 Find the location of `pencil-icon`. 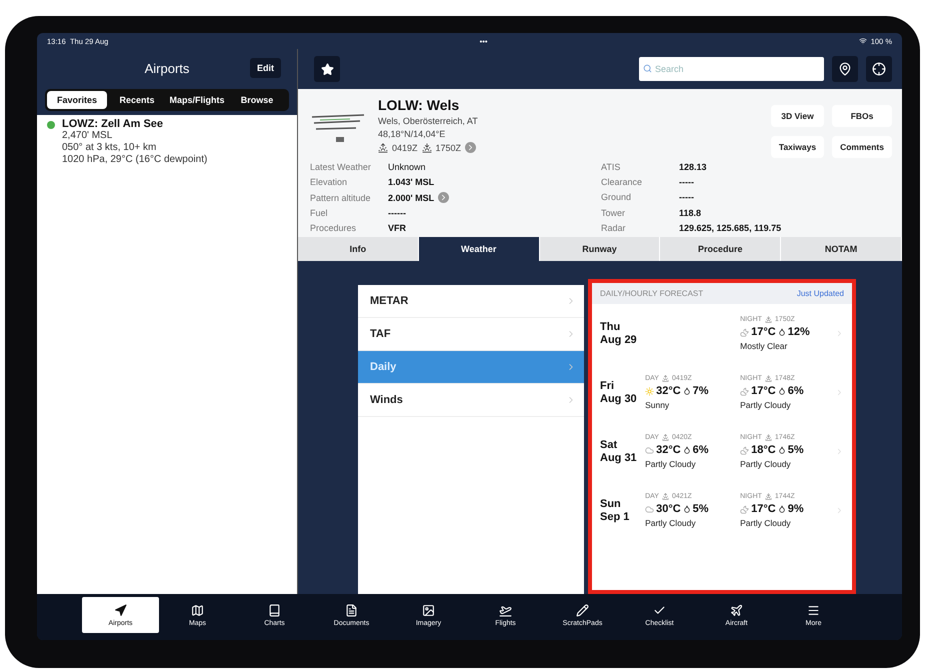

pencil-icon is located at coordinates (582, 610).